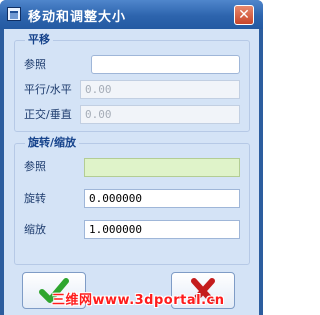  I want to click on horizontal-label: 平行/水平, so click(48, 89).